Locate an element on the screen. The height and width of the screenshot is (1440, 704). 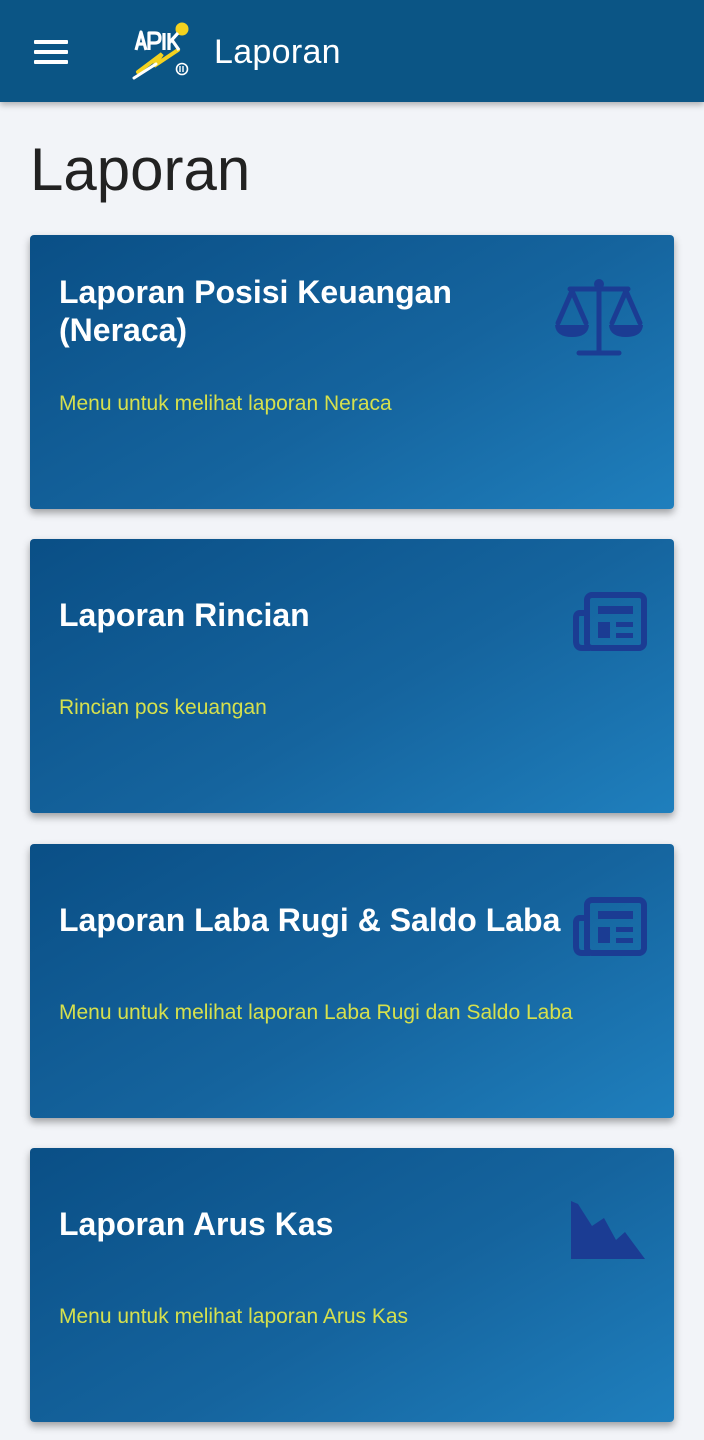
apik-logo is located at coordinates (160, 51).